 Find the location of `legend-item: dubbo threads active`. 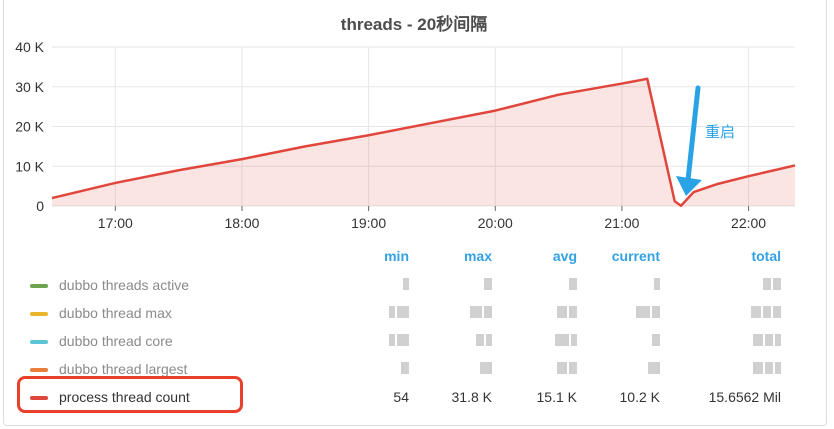

legend-item: dubbo threads active is located at coordinates (420, 284).